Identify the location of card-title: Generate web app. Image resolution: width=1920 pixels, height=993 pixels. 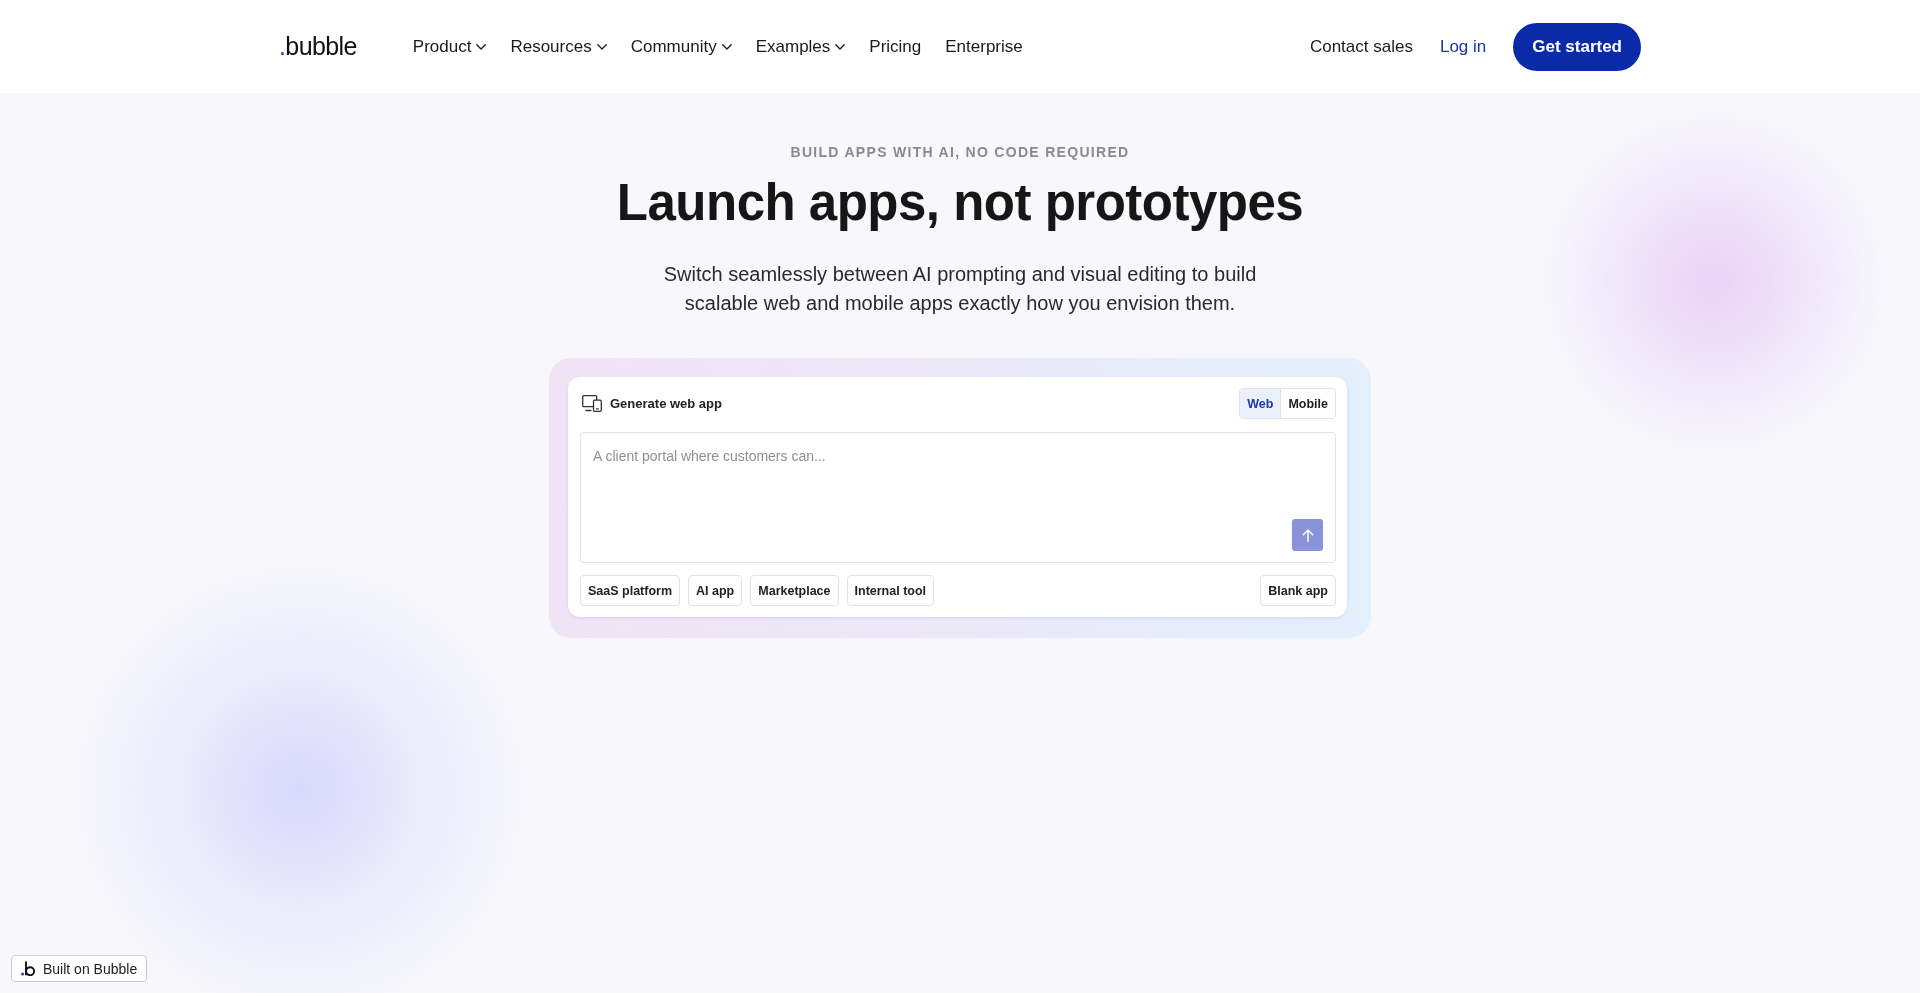
(666, 403).